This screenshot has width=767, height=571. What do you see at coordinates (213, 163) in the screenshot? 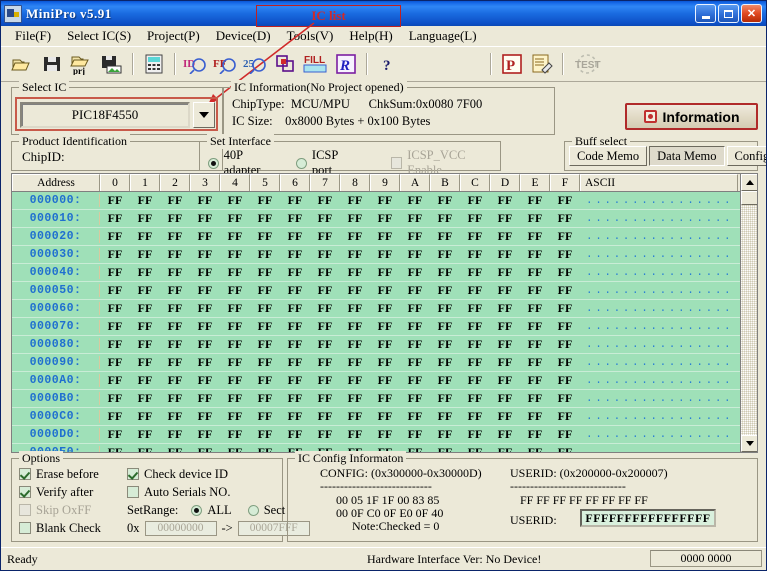
I see `radio-40p-adapter` at bounding box center [213, 163].